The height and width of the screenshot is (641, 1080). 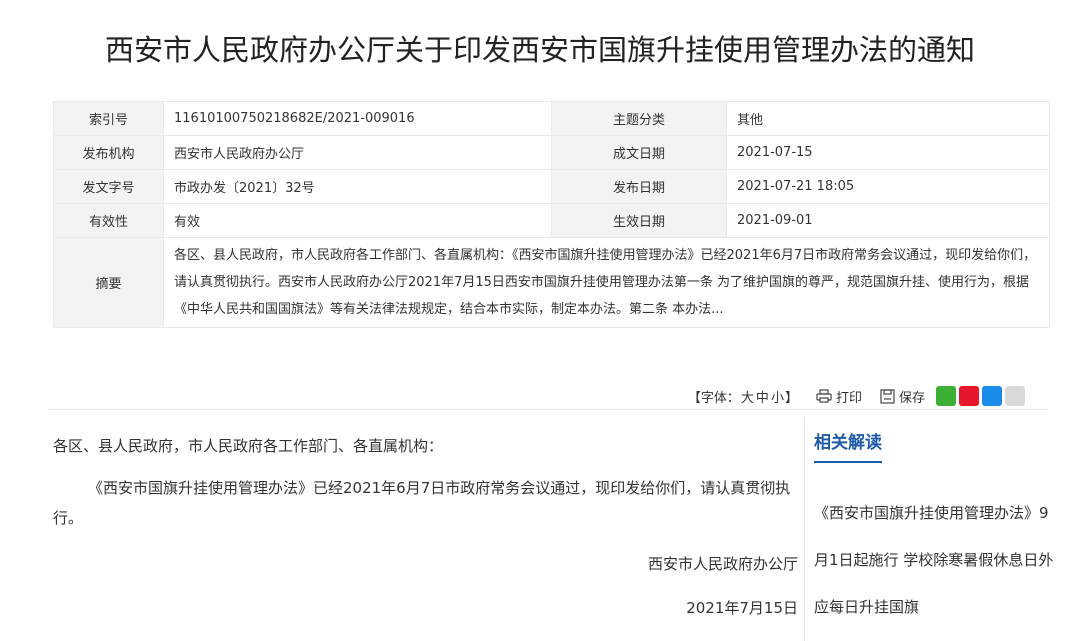 I want to click on publish-date-value: 2021-07-21 18:05, so click(x=888, y=186).